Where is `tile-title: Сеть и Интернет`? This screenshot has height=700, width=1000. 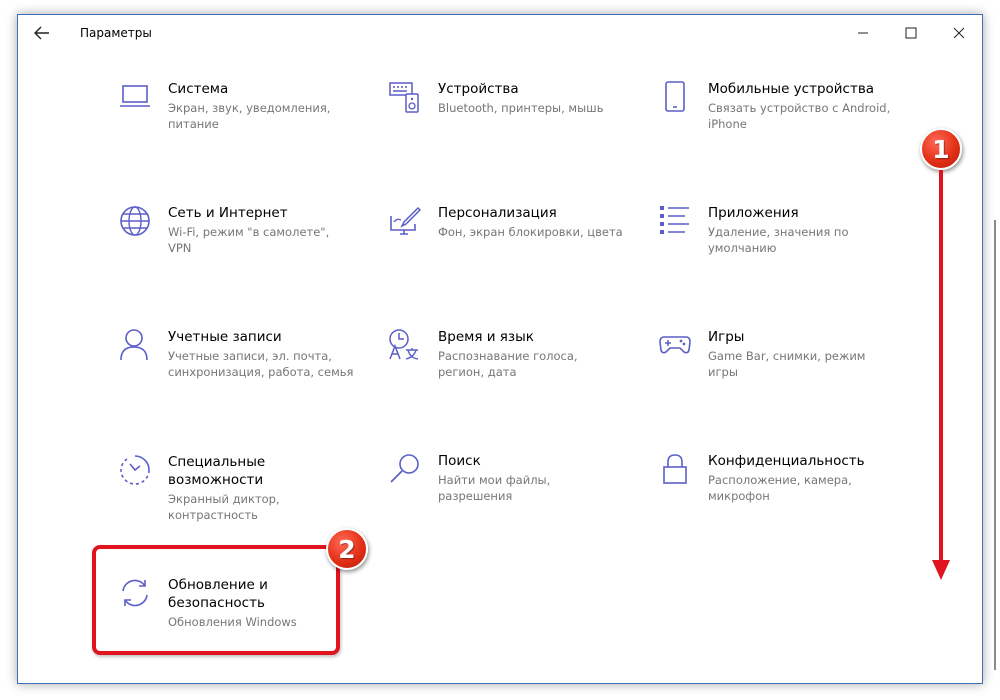 tile-title: Сеть и Интернет is located at coordinates (228, 213).